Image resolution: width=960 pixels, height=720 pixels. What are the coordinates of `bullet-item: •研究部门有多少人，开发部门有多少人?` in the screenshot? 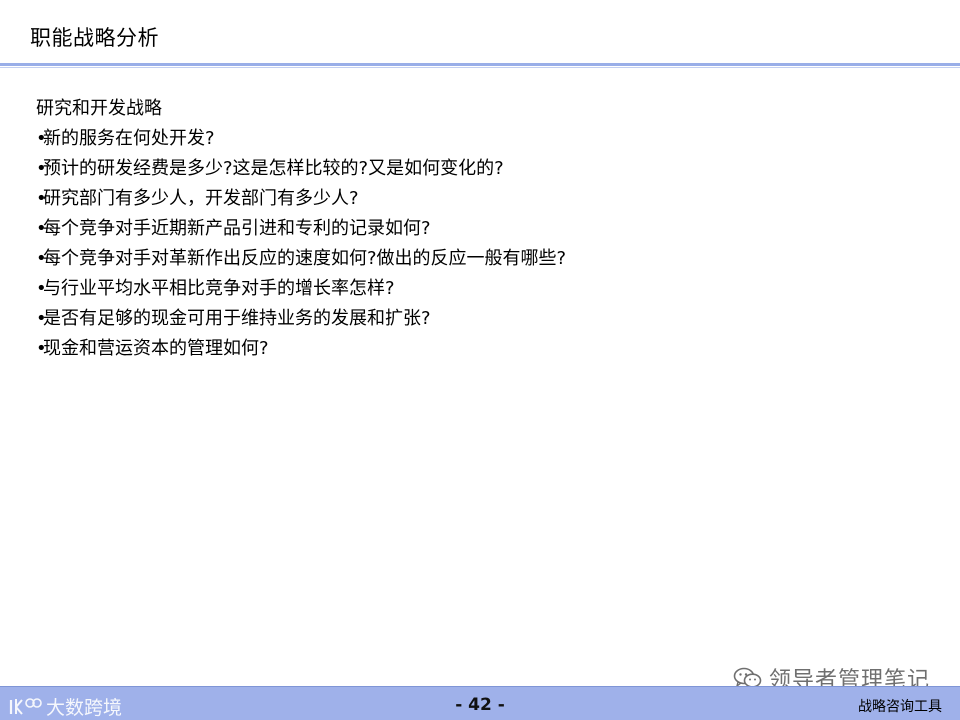 It's located at (476, 199).